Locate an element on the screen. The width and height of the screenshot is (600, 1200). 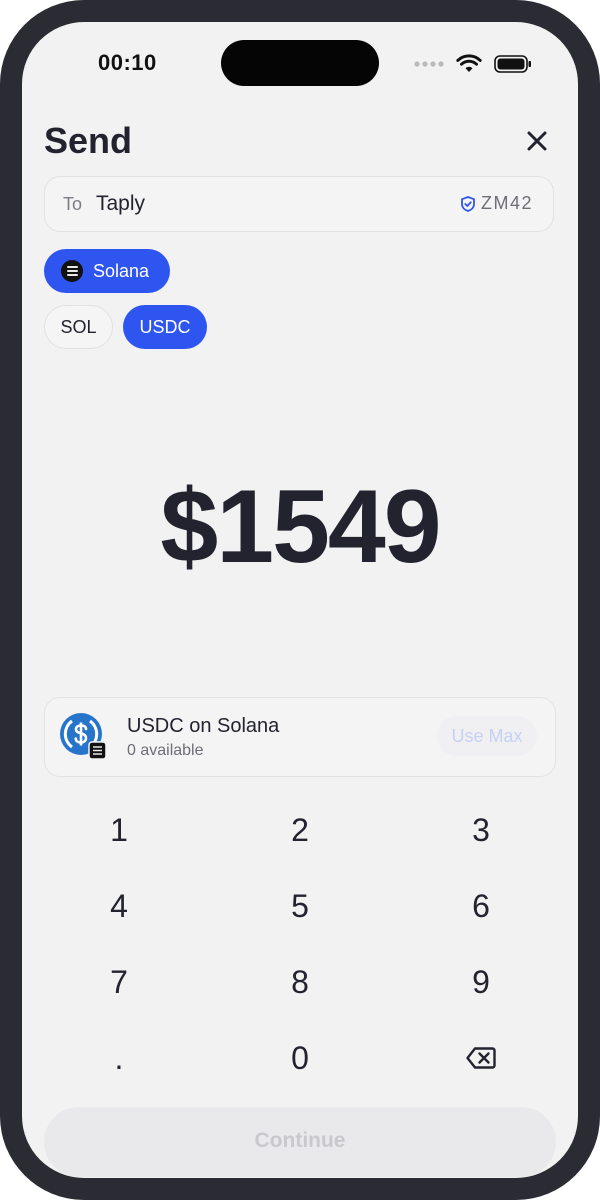
network-label: Solana is located at coordinates (121, 270).